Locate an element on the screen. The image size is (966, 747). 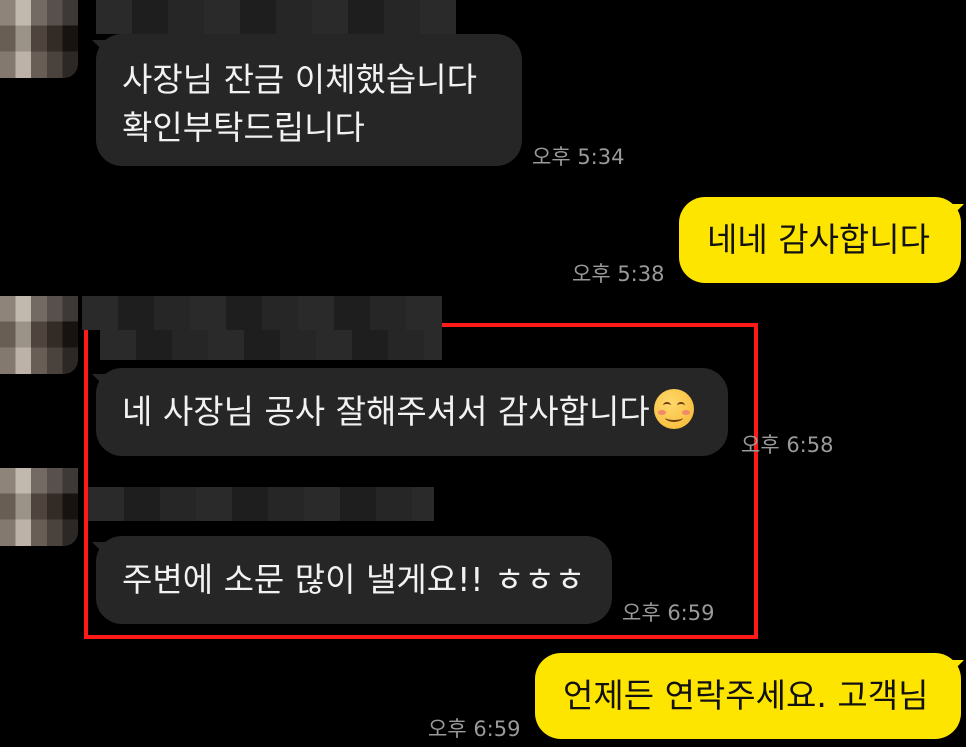
message-bubble-outgoing: 언제든 연락주세요. 고객님 is located at coordinates (748, 696).